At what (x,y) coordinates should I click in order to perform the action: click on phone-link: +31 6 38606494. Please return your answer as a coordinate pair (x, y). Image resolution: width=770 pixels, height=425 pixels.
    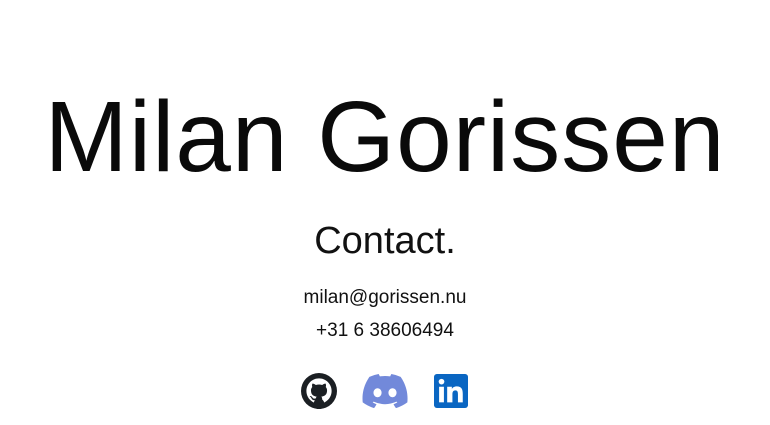
    Looking at the image, I should click on (385, 331).